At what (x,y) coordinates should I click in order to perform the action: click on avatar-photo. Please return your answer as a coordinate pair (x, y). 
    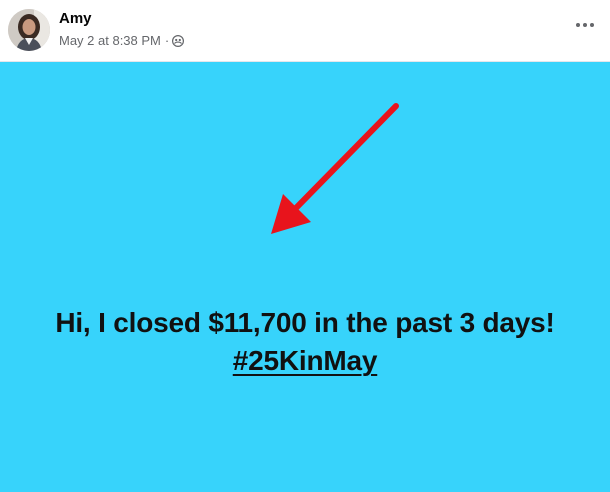
    Looking at the image, I should click on (29, 30).